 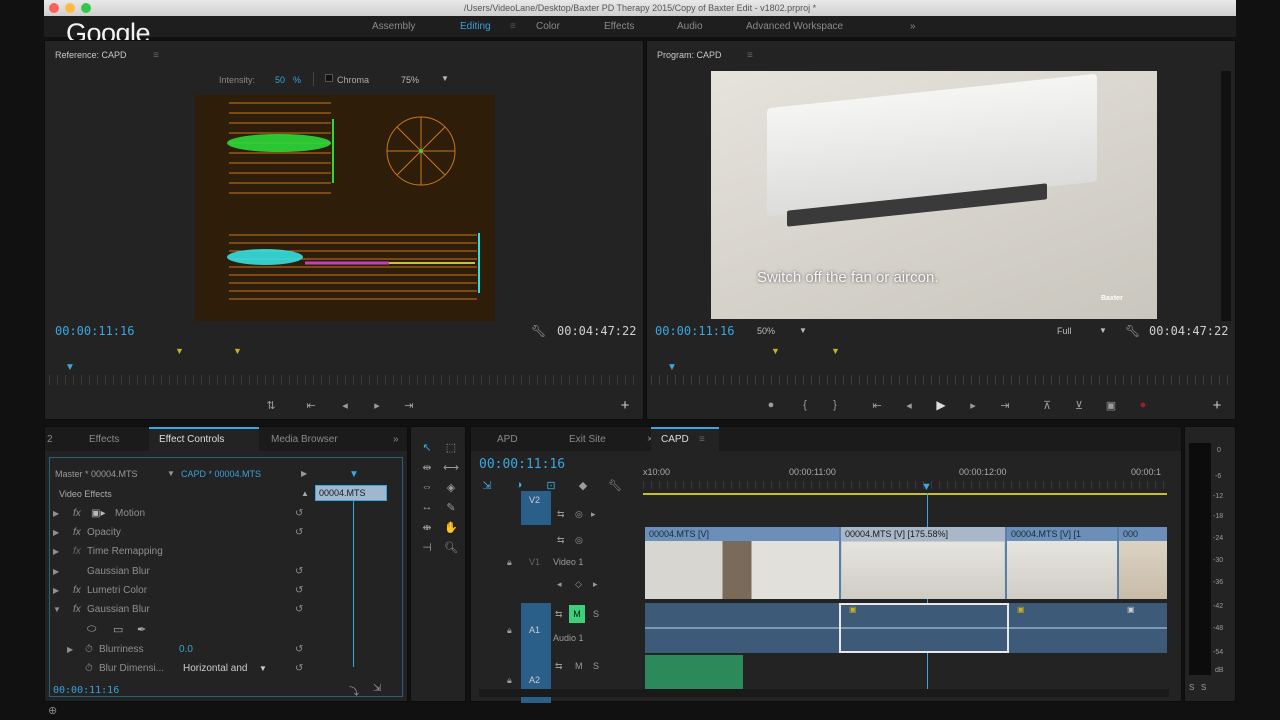 I want to click on workspace-color: Color, so click(x=548, y=26).